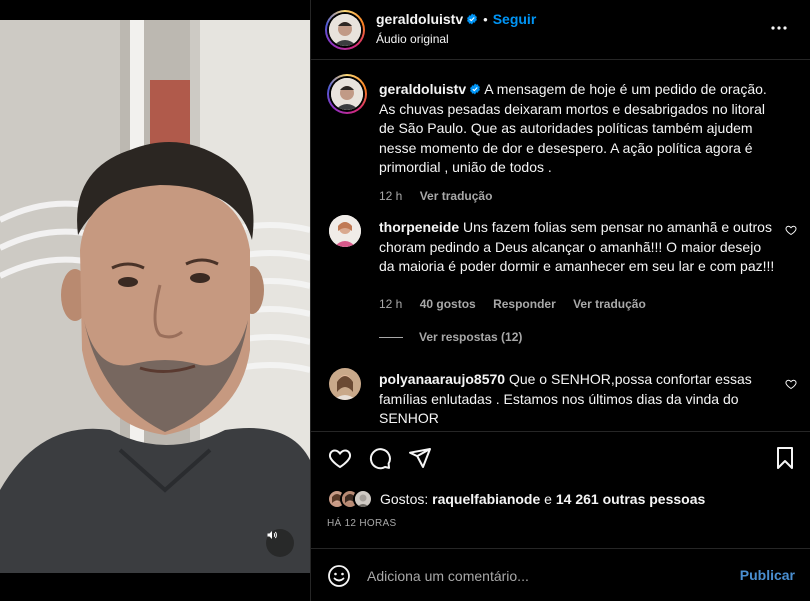 The image size is (810, 601). I want to click on author-username: geraldoluistv, so click(419, 19).